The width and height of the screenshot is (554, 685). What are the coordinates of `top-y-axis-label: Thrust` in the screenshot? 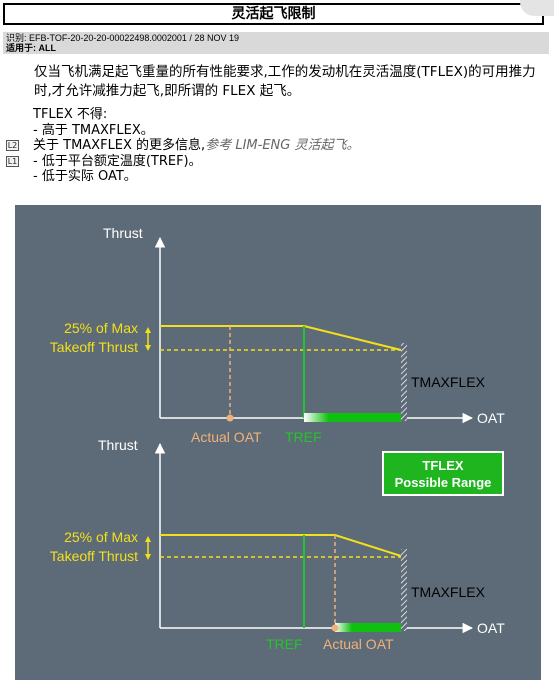 It's located at (123, 233).